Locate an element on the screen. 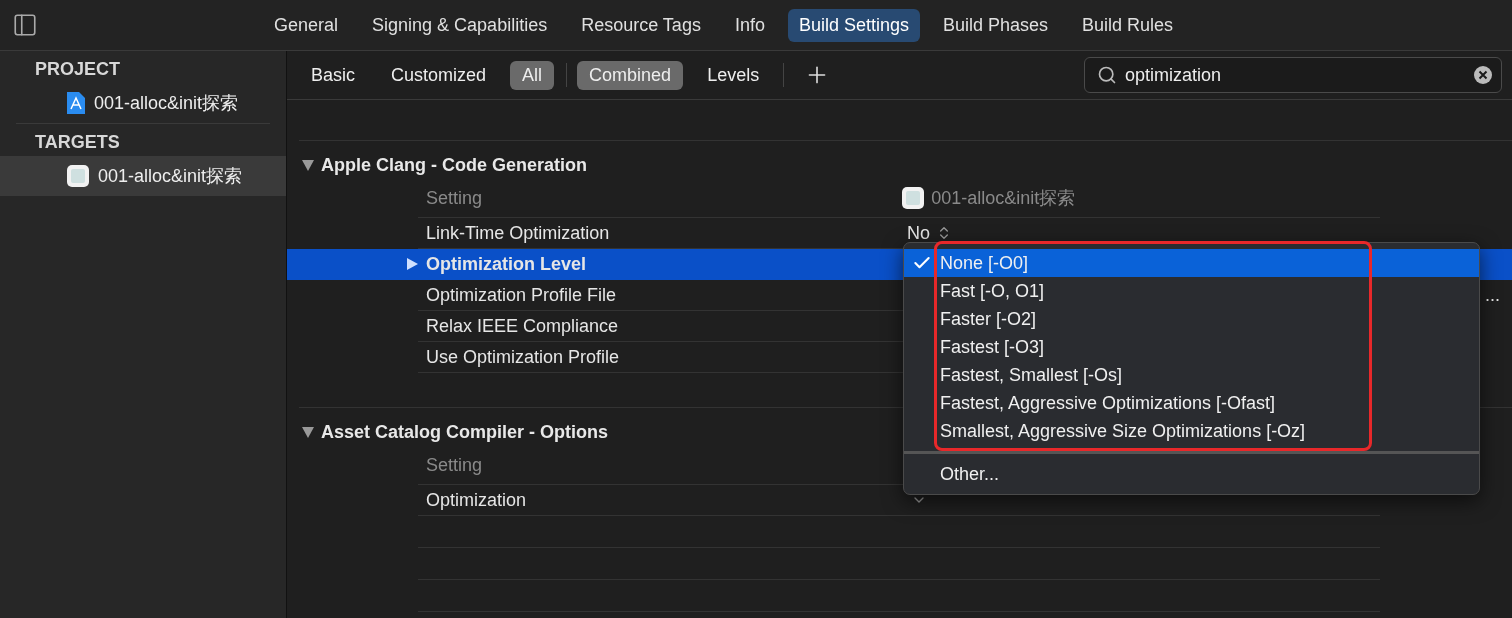  menu-item: Fastest [-O3] is located at coordinates (1191, 347).